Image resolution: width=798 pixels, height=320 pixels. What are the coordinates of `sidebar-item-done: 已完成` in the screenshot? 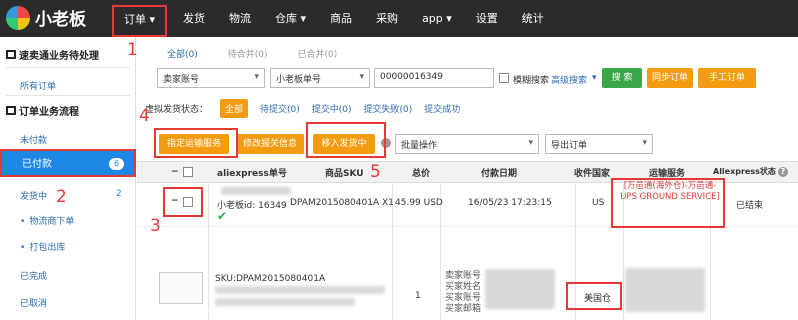 It's located at (33, 275).